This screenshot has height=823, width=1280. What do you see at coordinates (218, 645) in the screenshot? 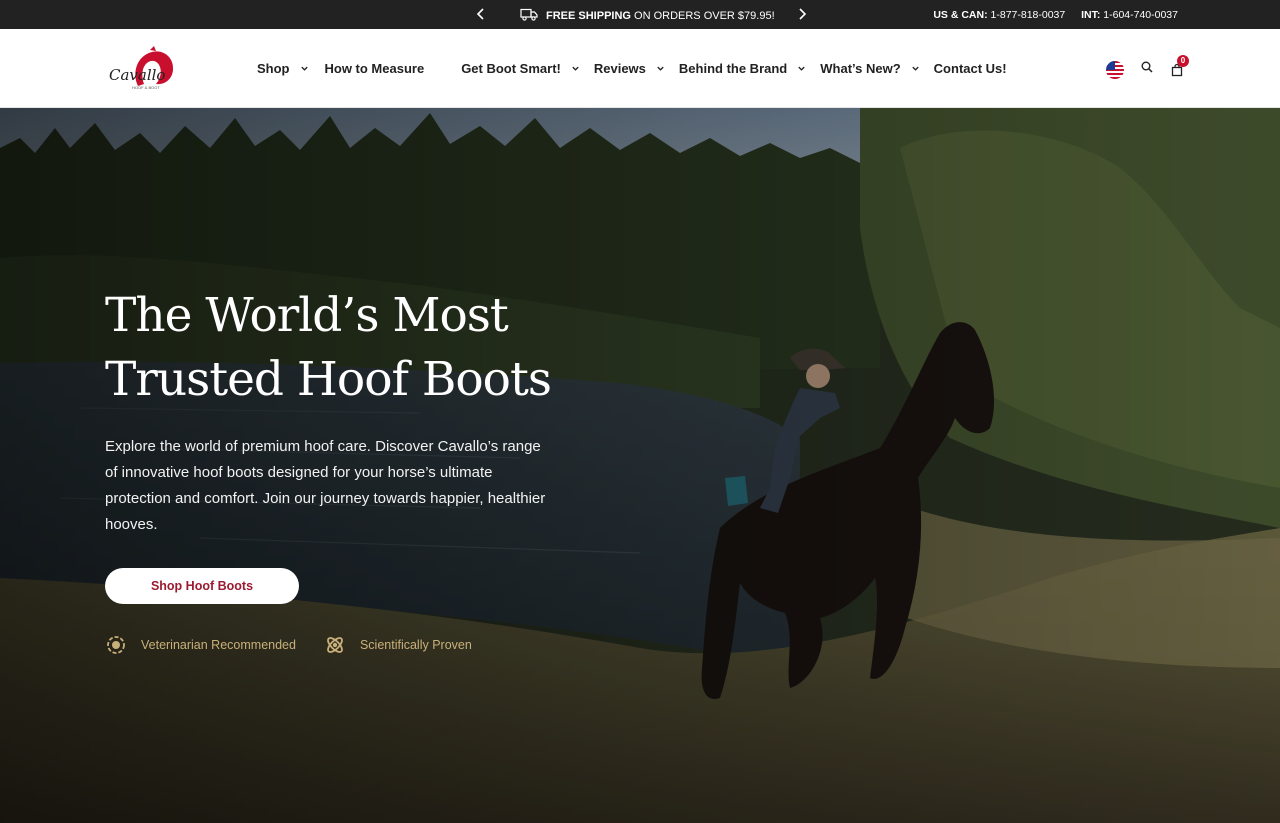
I see `badge-vet-label: Veterinarian Recommended` at bounding box center [218, 645].